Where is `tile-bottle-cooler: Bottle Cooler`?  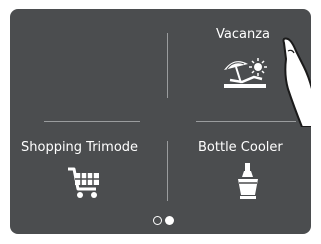 tile-bottle-cooler: Bottle Cooler is located at coordinates (241, 176).